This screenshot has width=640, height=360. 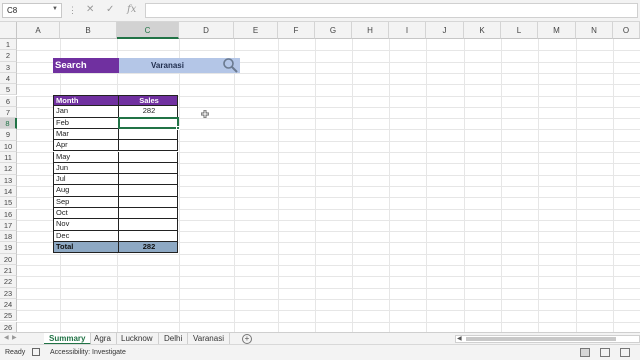 I want to click on row-header-26: 26, so click(x=8, y=326).